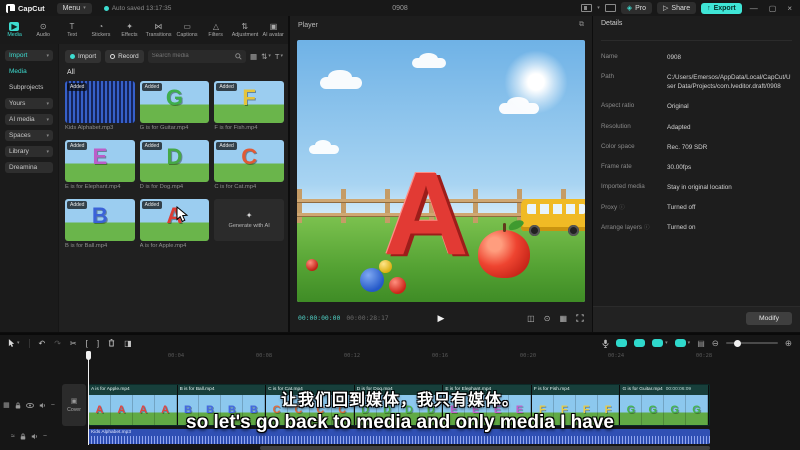 This screenshot has height=450, width=800. What do you see at coordinates (72, 30) in the screenshot?
I see `media-tab: T Text` at bounding box center [72, 30].